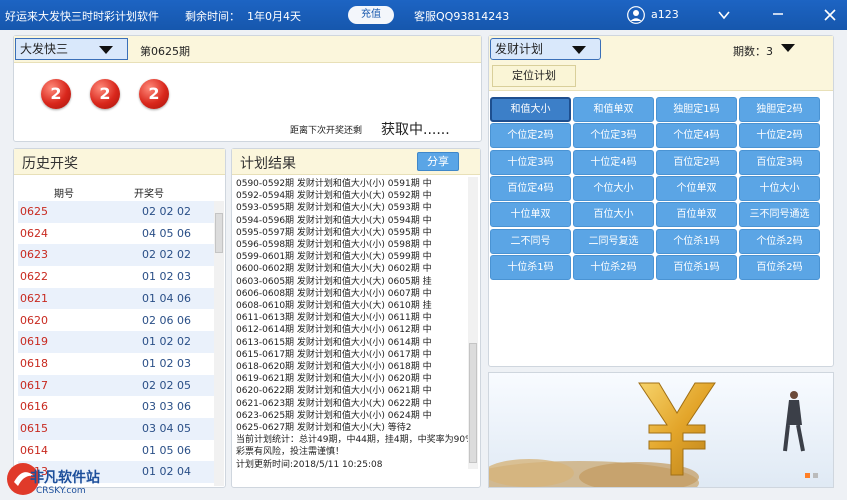 The height and width of the screenshot is (500, 847). Describe the element at coordinates (334, 367) in the screenshot. I see `plan-result-line: 0618-0620期 发财计划和值大小(小) 0618期 中` at that location.